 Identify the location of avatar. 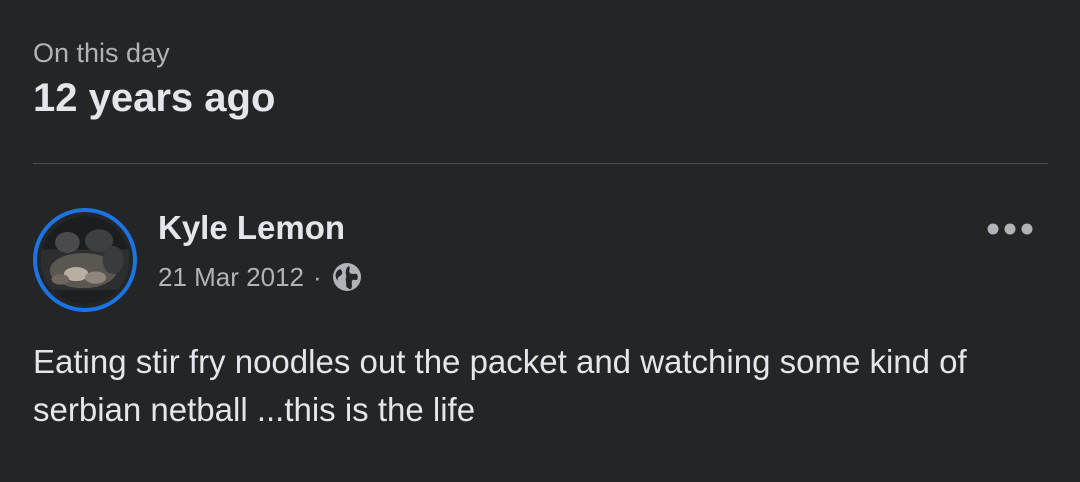
(85, 260).